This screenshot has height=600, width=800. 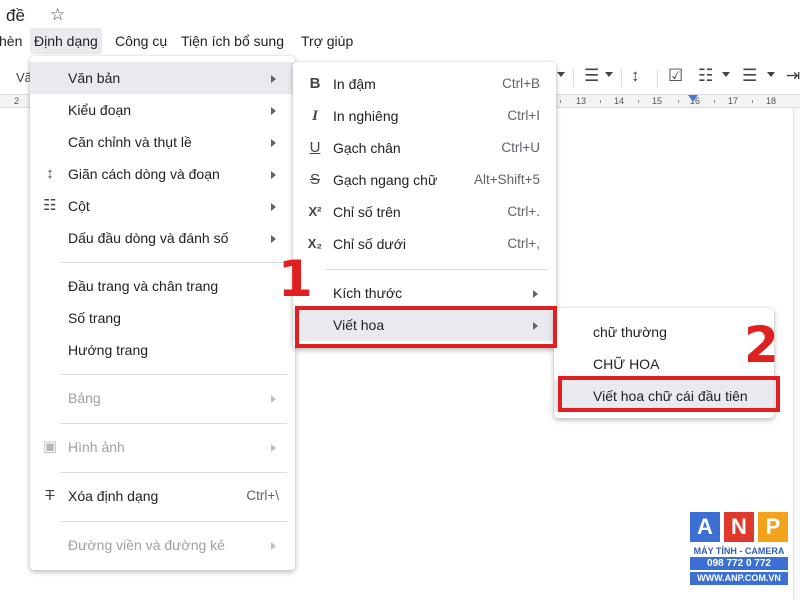 What do you see at coordinates (162, 174) in the screenshot?
I see `format-menu-item-line-spacing: ↕ Giãn cách dòng và đoạn` at bounding box center [162, 174].